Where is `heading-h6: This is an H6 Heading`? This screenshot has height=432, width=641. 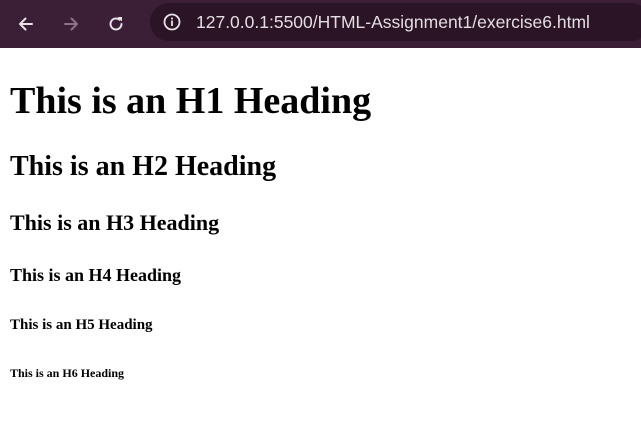 heading-h6: This is an H6 Heading is located at coordinates (67, 373).